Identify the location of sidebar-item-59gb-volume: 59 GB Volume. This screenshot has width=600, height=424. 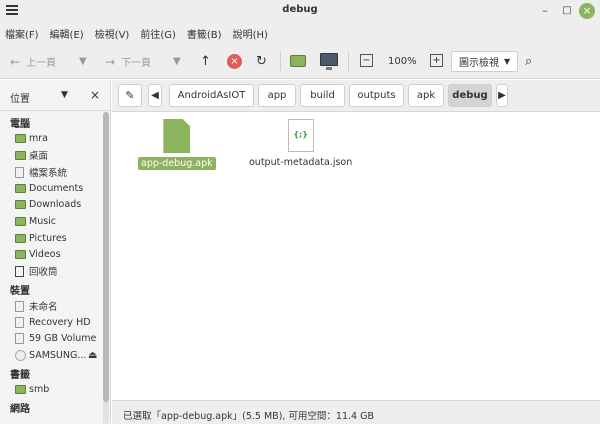
(55, 338).